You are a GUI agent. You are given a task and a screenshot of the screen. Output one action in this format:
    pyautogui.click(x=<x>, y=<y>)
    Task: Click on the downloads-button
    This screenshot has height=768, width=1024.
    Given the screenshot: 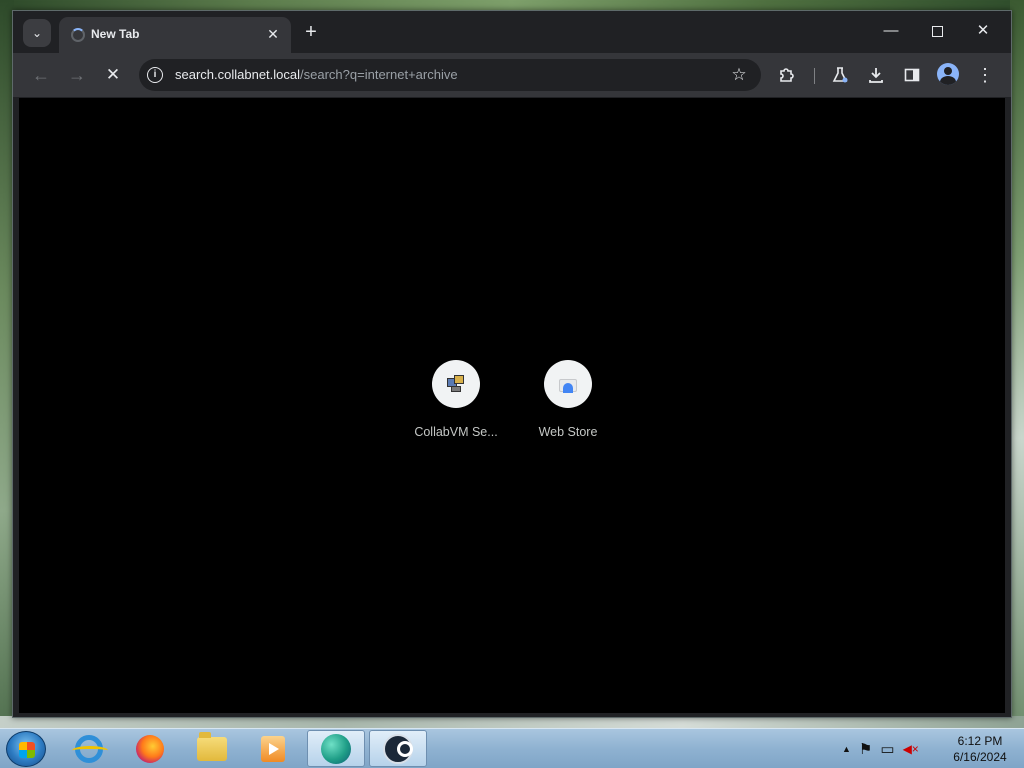 What is the action you would take?
    pyautogui.click(x=876, y=75)
    